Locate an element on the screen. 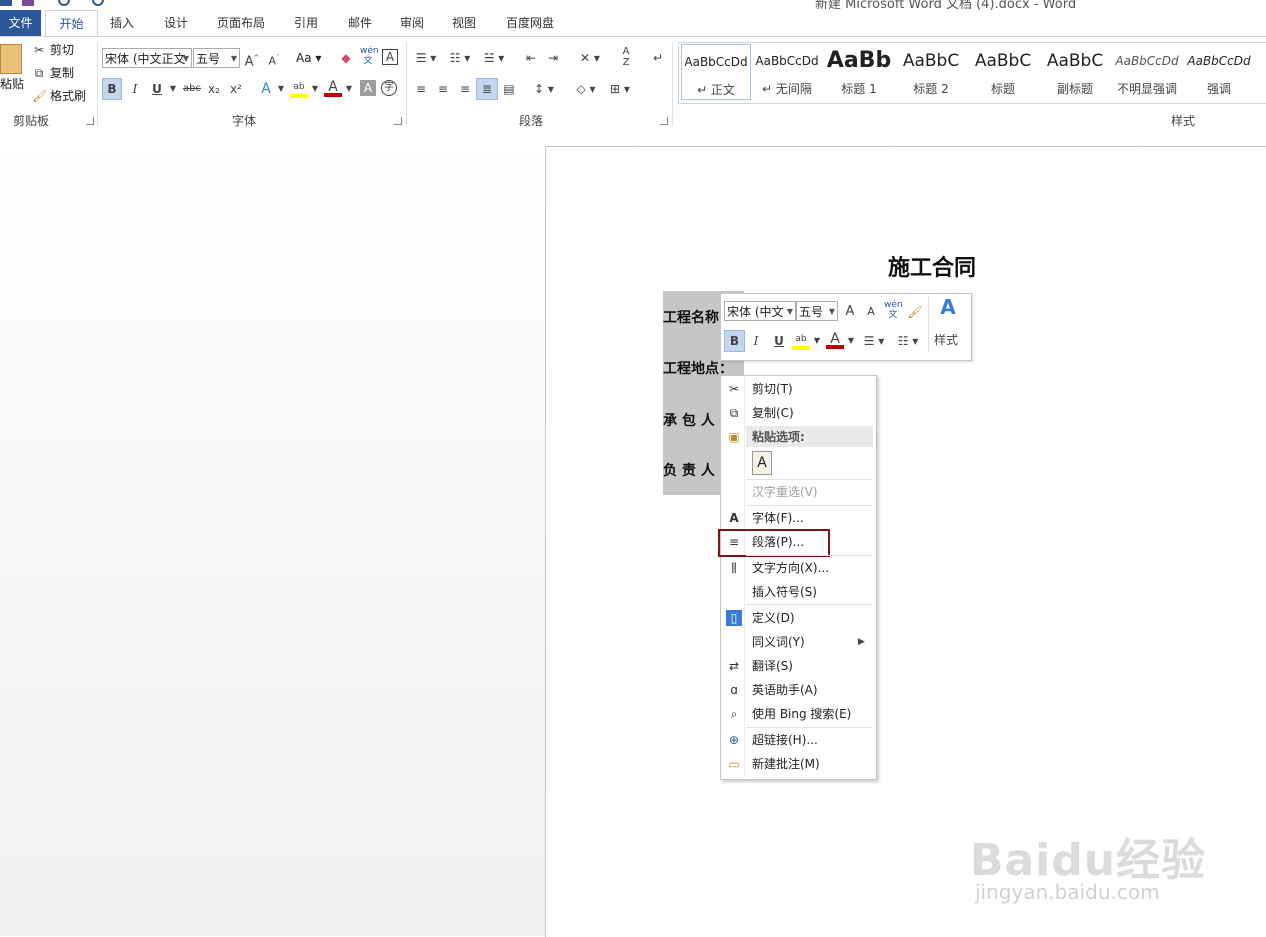 Image resolution: width=1266 pixels, height=937 pixels. italic-button: I is located at coordinates (135, 89).